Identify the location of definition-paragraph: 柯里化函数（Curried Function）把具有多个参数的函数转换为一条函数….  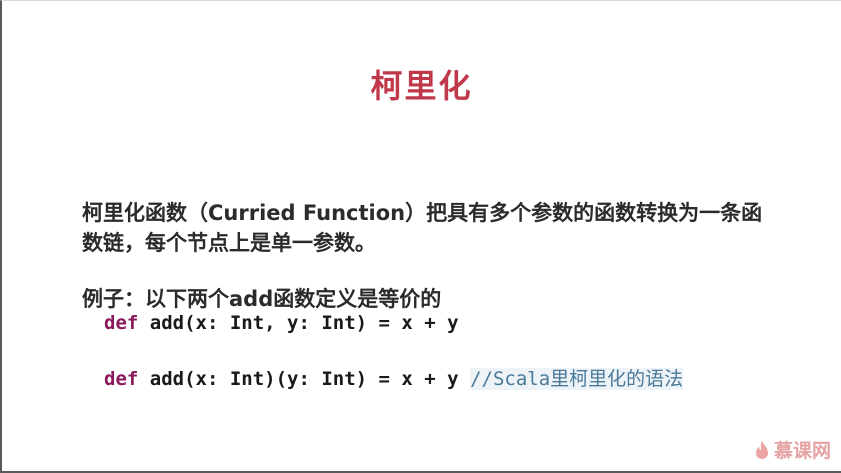
(422, 228).